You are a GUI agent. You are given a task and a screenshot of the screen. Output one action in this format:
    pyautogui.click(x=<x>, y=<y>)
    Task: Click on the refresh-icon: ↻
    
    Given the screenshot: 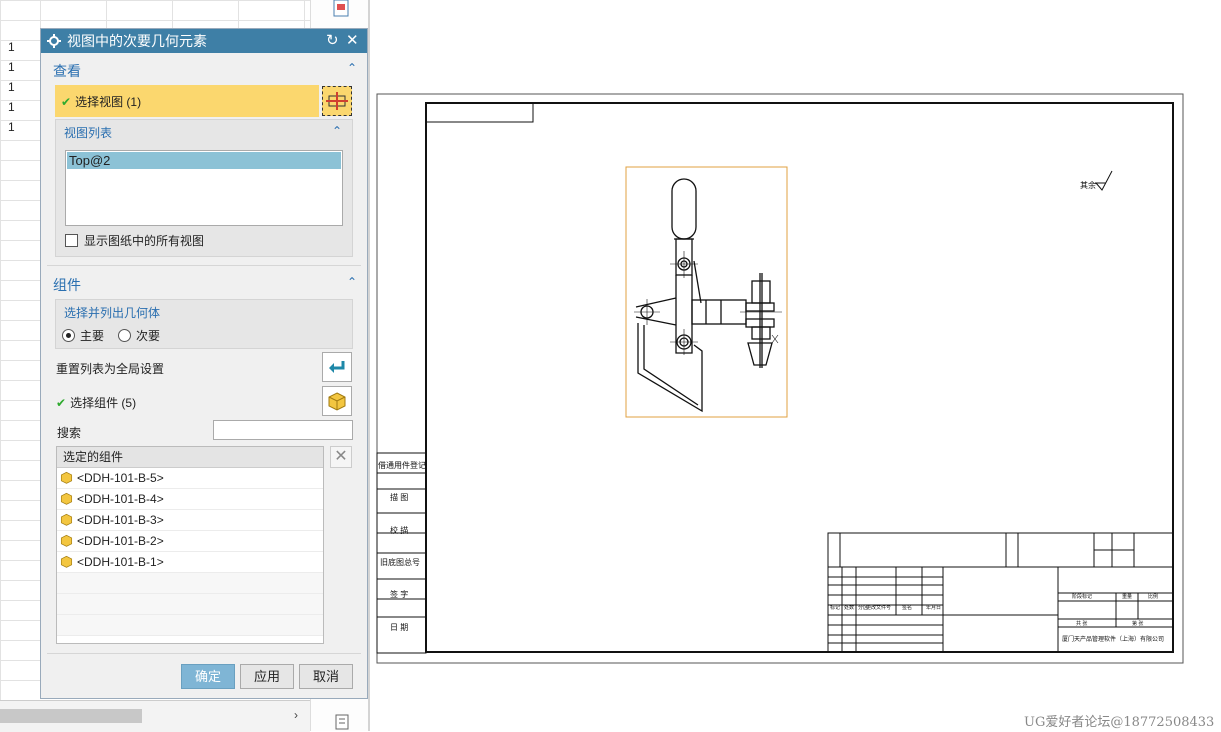 What is the action you would take?
    pyautogui.click(x=332, y=40)
    